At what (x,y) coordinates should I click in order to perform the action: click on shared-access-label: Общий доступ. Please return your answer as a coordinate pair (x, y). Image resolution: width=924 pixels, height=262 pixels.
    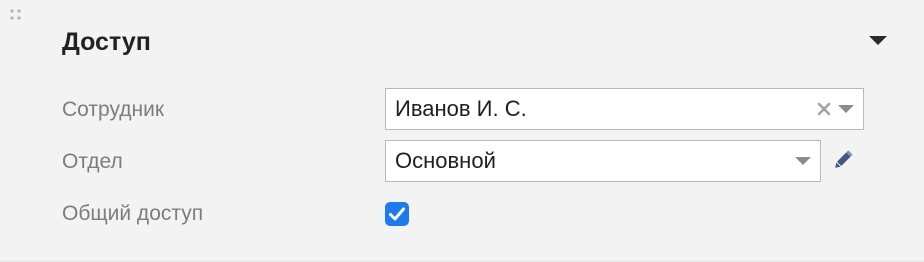
    Looking at the image, I should click on (133, 213).